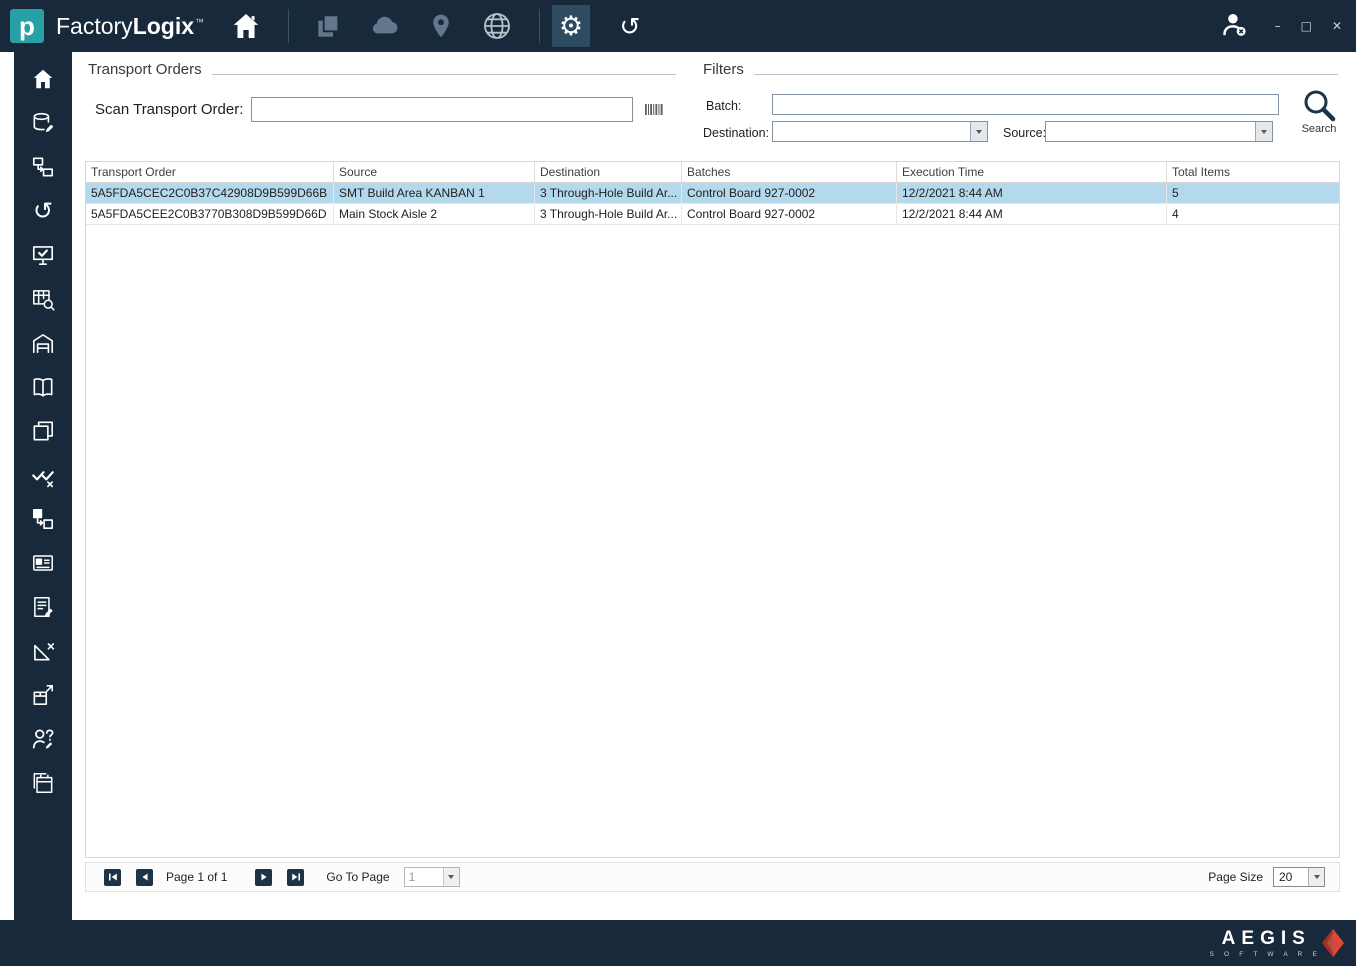 The height and width of the screenshot is (966, 1356). I want to click on box-transfer-icon, so click(43, 519).